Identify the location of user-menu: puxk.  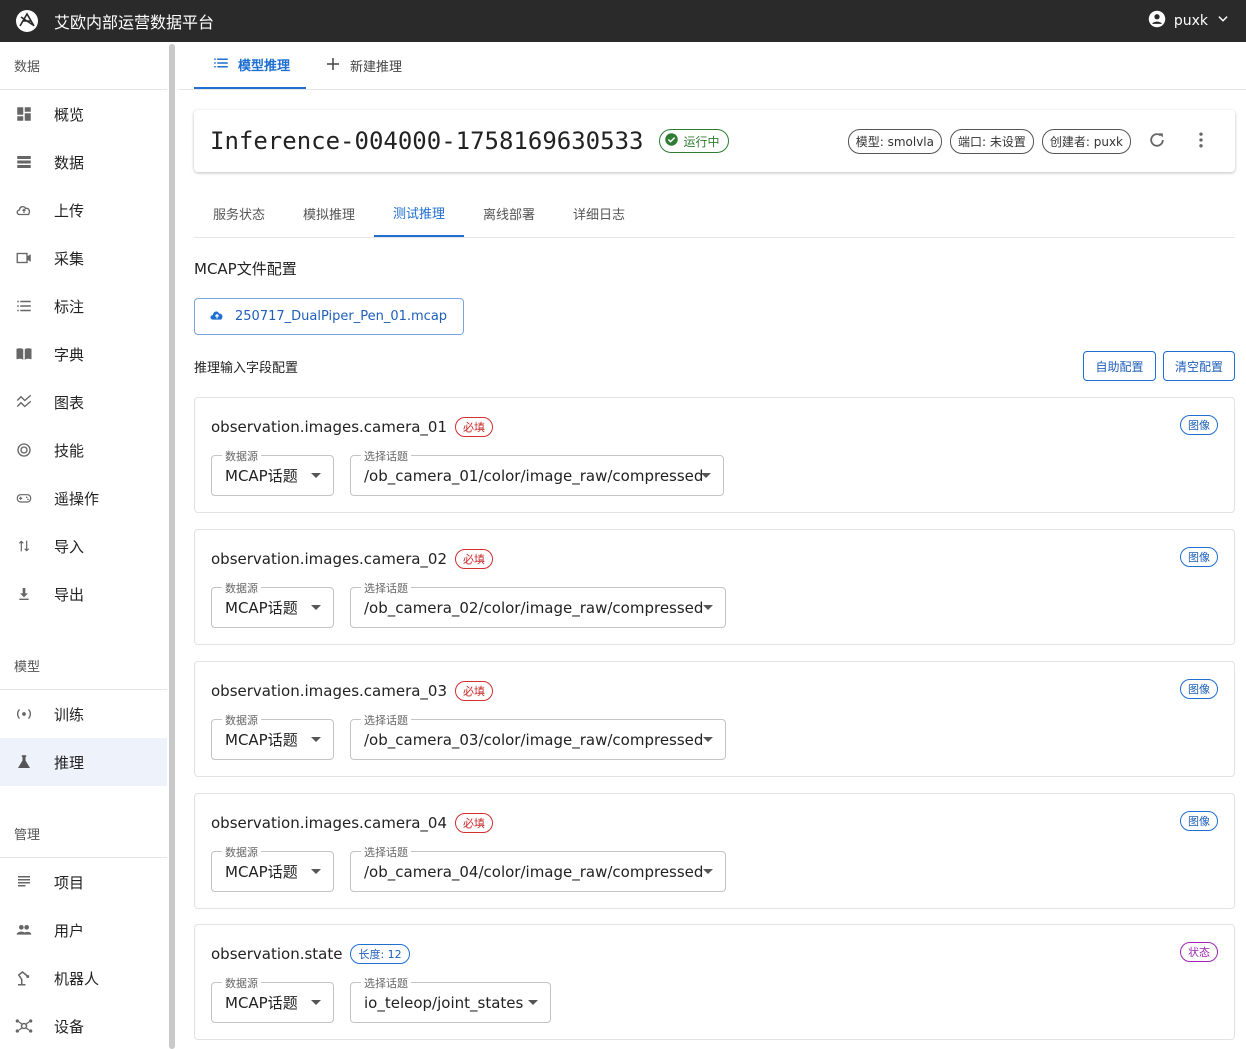
(1189, 21).